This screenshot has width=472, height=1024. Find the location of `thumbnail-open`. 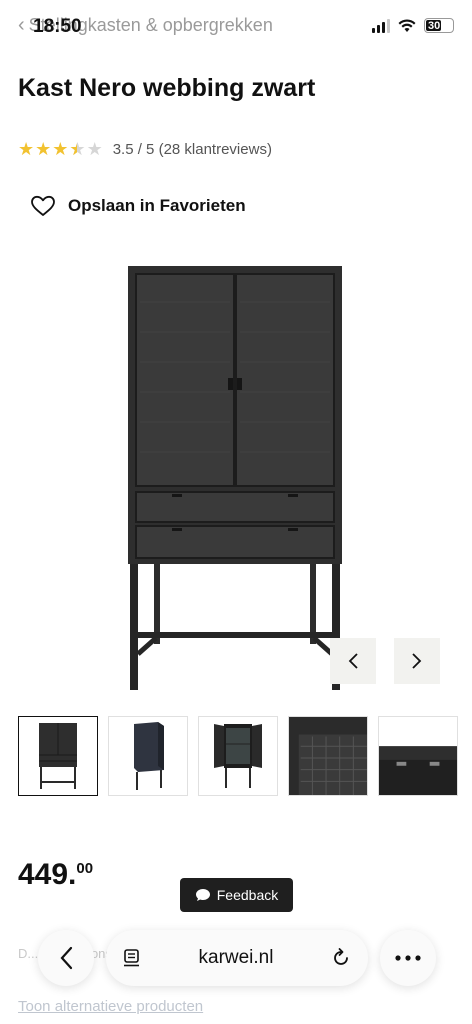

thumbnail-open is located at coordinates (238, 756).